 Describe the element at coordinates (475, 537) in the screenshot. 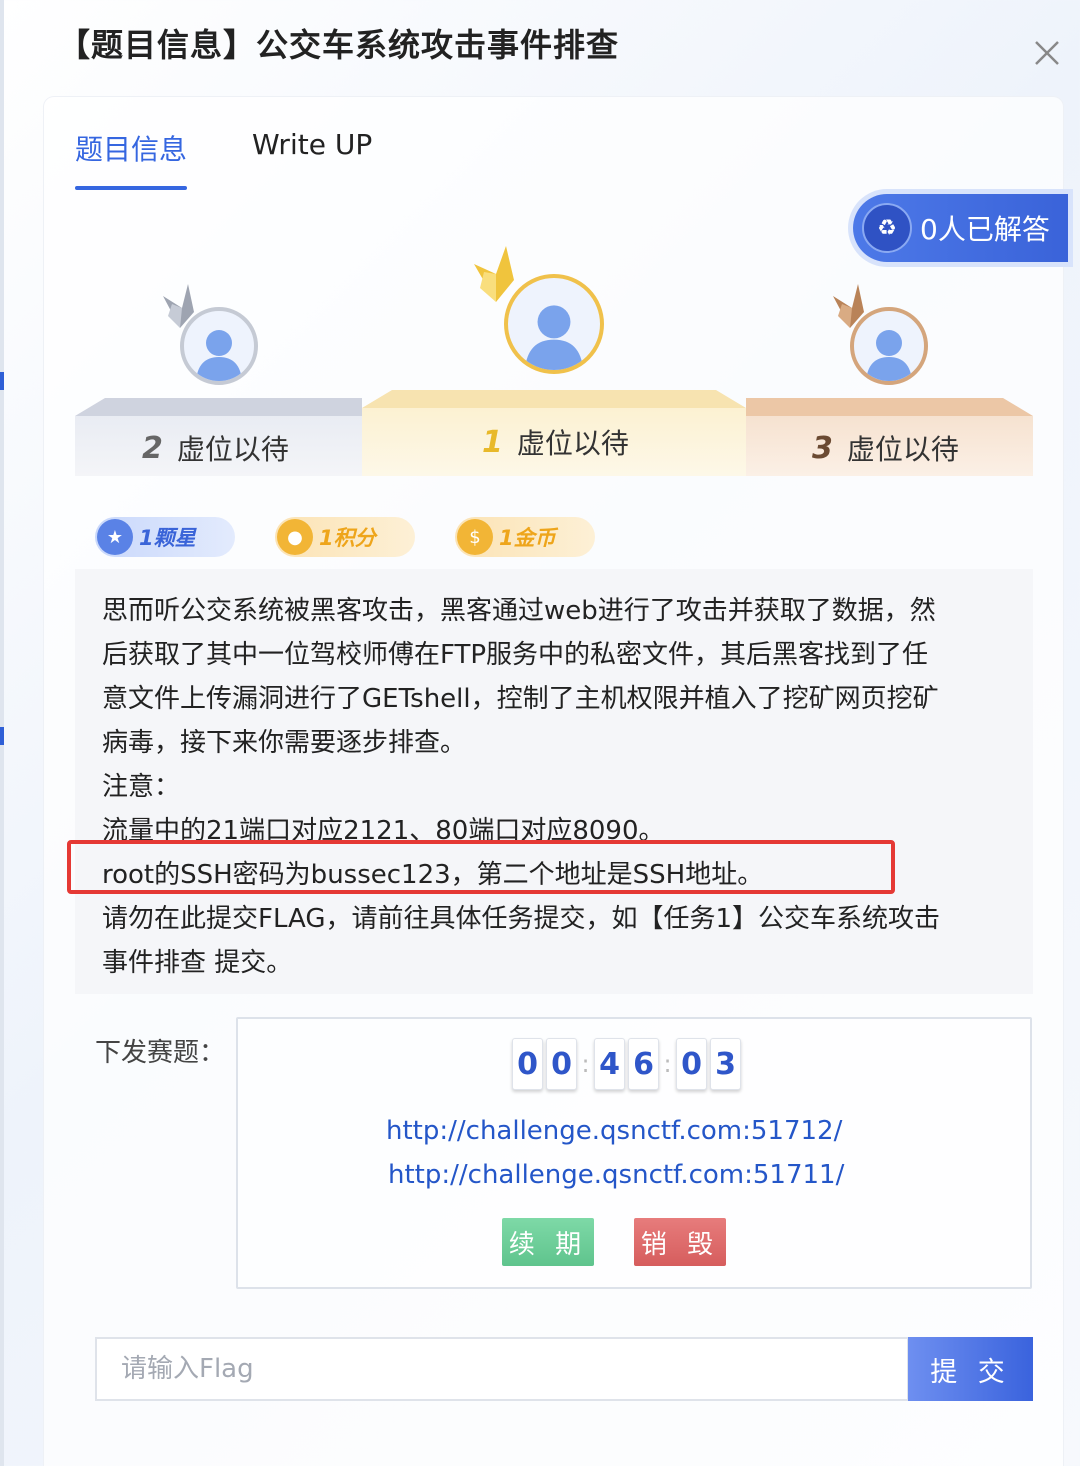

I see `coin-bag-icon: $` at that location.